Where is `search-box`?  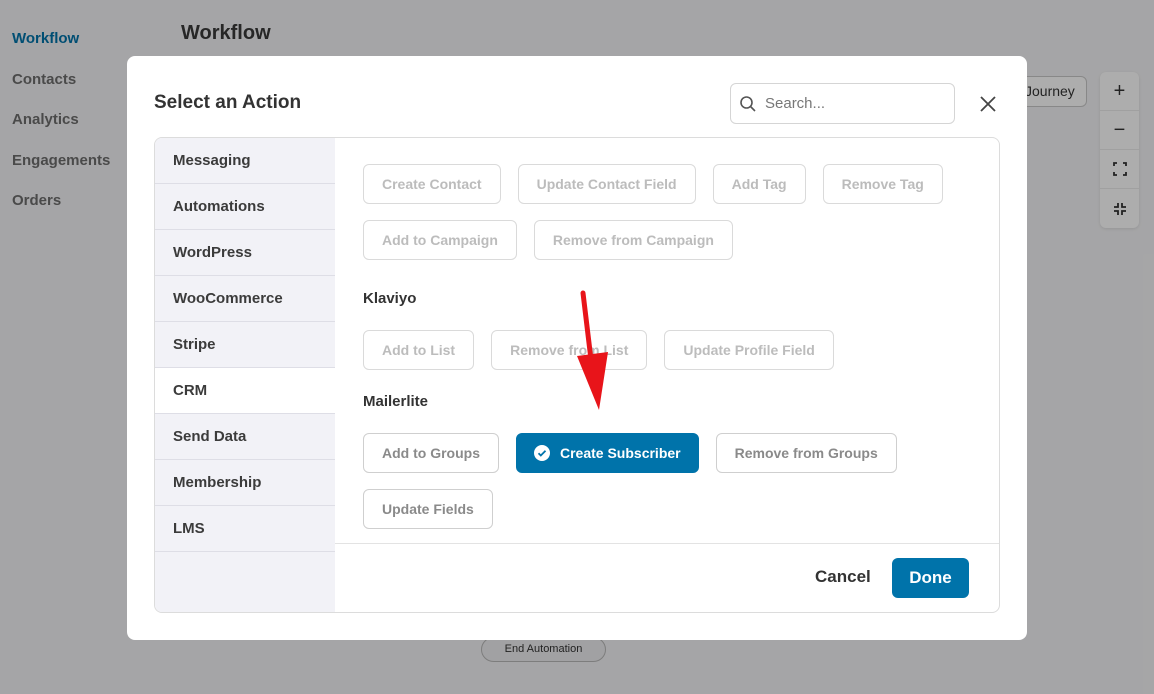
search-box is located at coordinates (842, 103).